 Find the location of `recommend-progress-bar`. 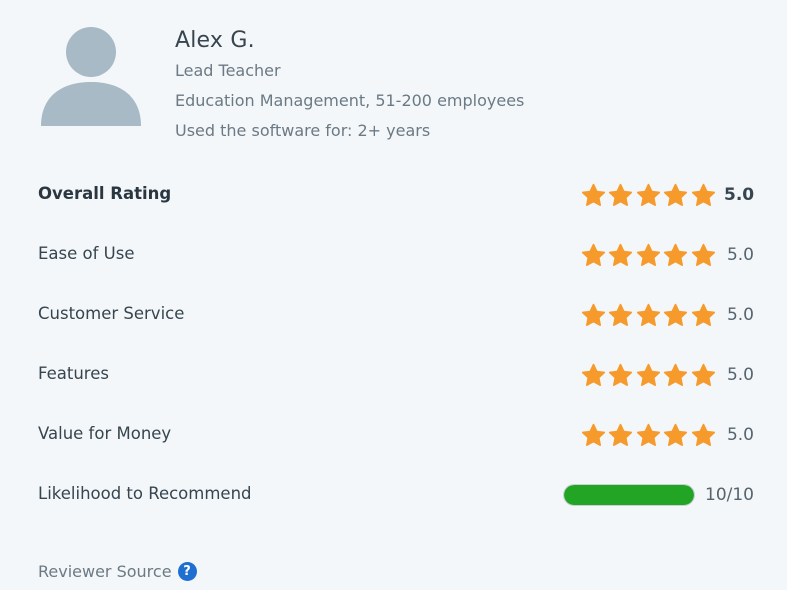

recommend-progress-bar is located at coordinates (629, 495).